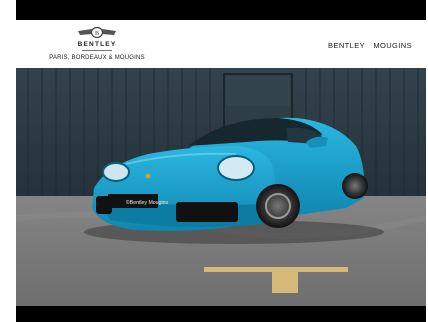 The height and width of the screenshot is (322, 428). I want to click on brand-word: BENTLEY, so click(97, 44).